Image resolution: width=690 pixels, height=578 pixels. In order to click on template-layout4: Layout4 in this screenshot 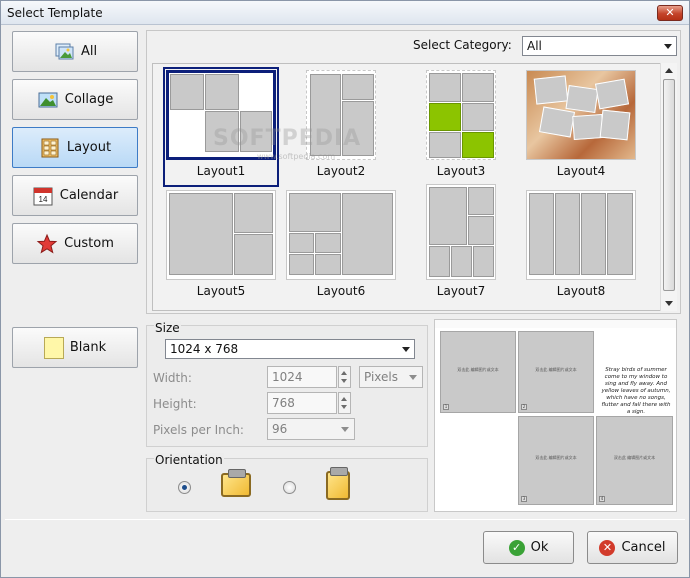, I will do `click(581, 127)`.